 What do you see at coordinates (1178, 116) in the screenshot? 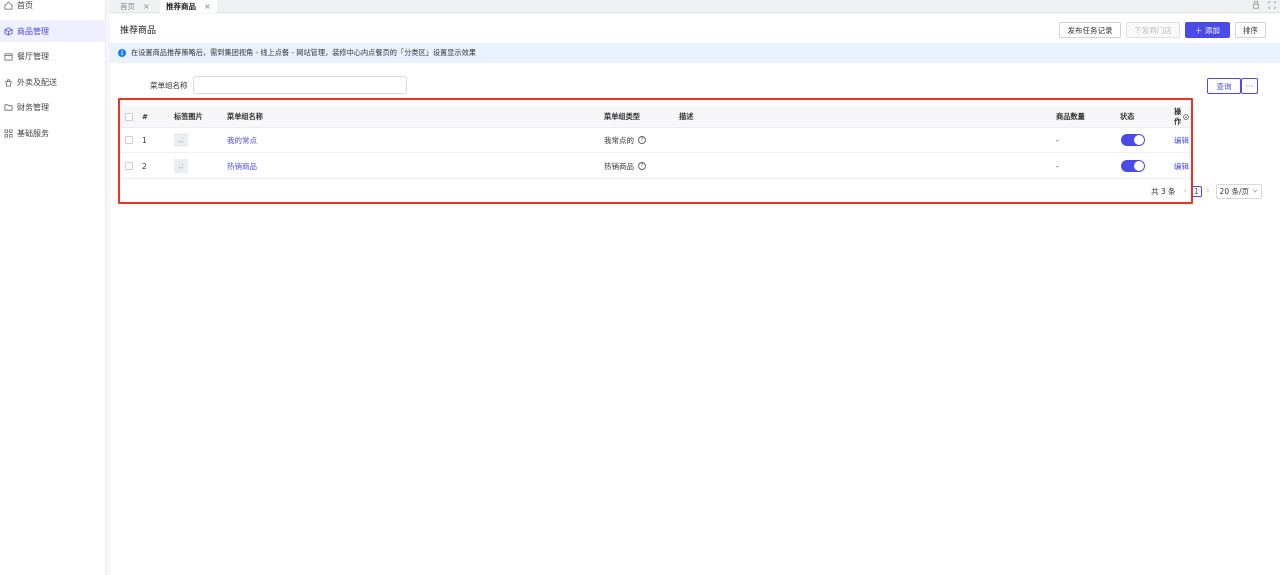
I see `column-header-action: 操作` at bounding box center [1178, 116].